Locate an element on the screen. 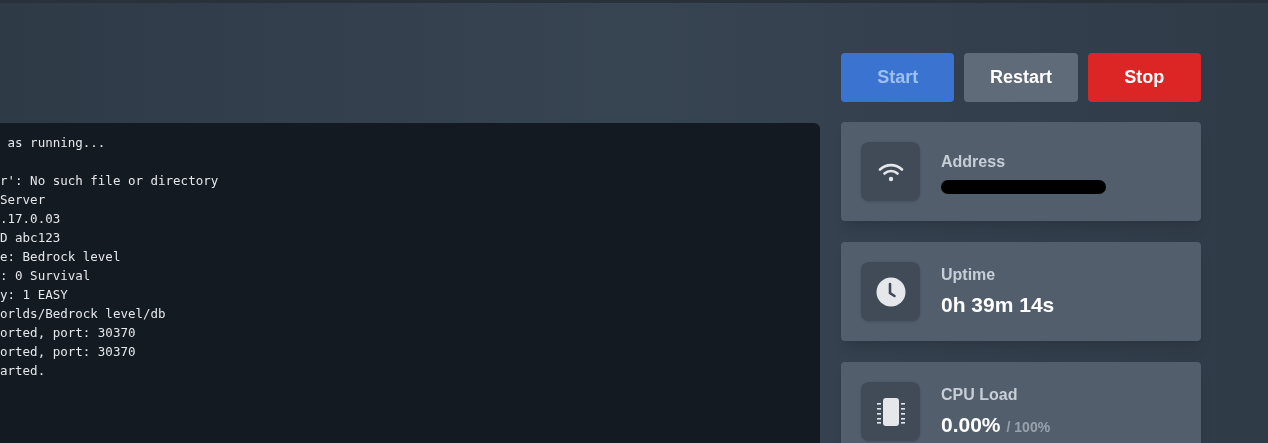 The image size is (1268, 443). stat-limit: / 100% is located at coordinates (1028, 427).